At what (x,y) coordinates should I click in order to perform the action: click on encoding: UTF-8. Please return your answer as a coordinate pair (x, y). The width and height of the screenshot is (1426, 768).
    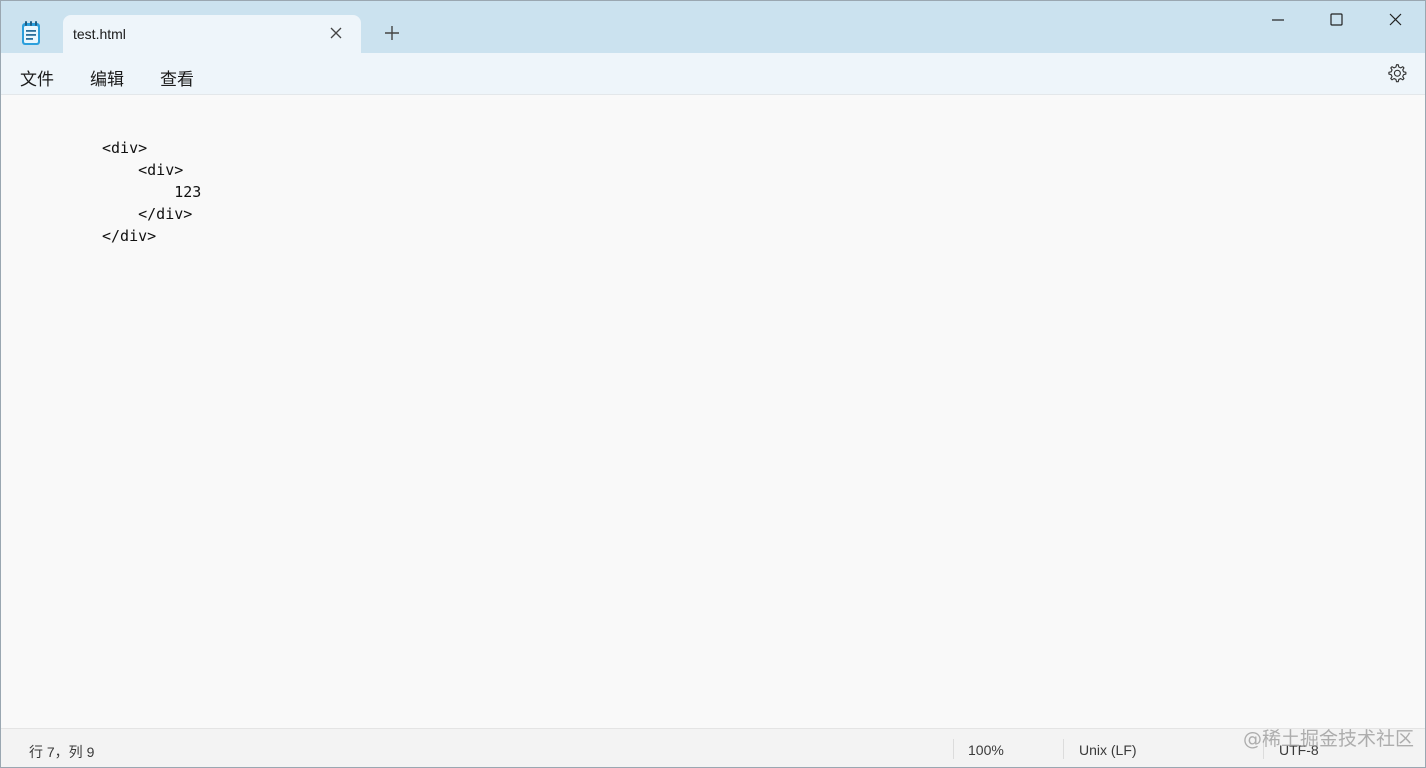
    Looking at the image, I should click on (1299, 750).